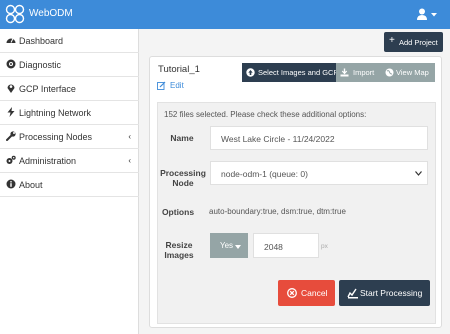 Image resolution: width=450 pixels, height=334 pixels. I want to click on chevron-down-icon, so click(418, 173).